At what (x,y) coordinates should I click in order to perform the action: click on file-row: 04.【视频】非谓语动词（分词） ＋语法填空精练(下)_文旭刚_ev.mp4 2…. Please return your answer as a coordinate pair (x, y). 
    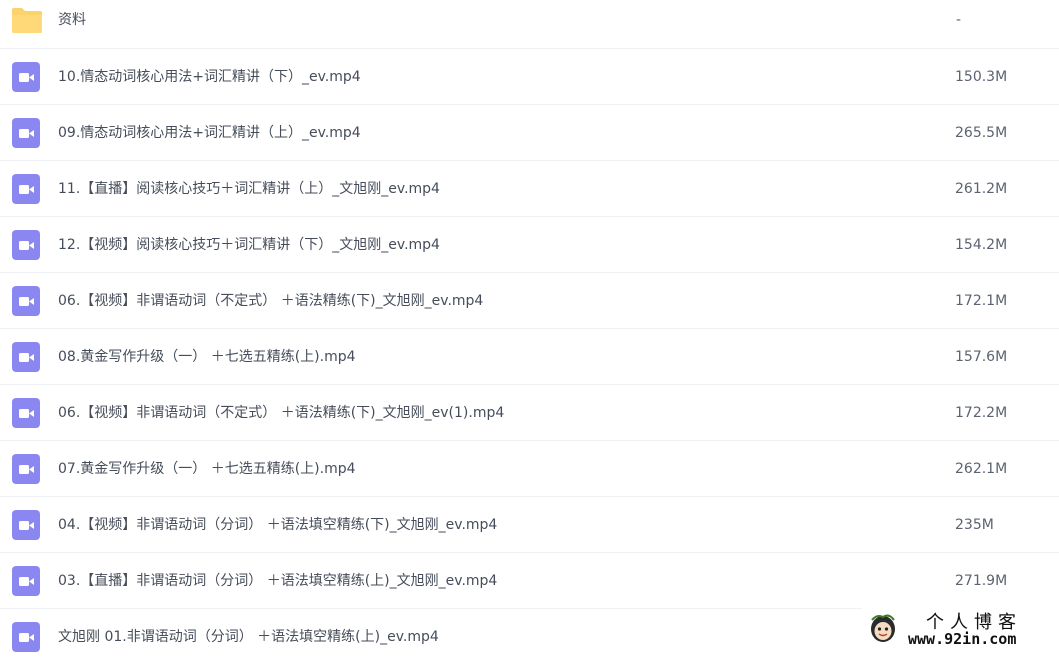
    Looking at the image, I should click on (529, 525).